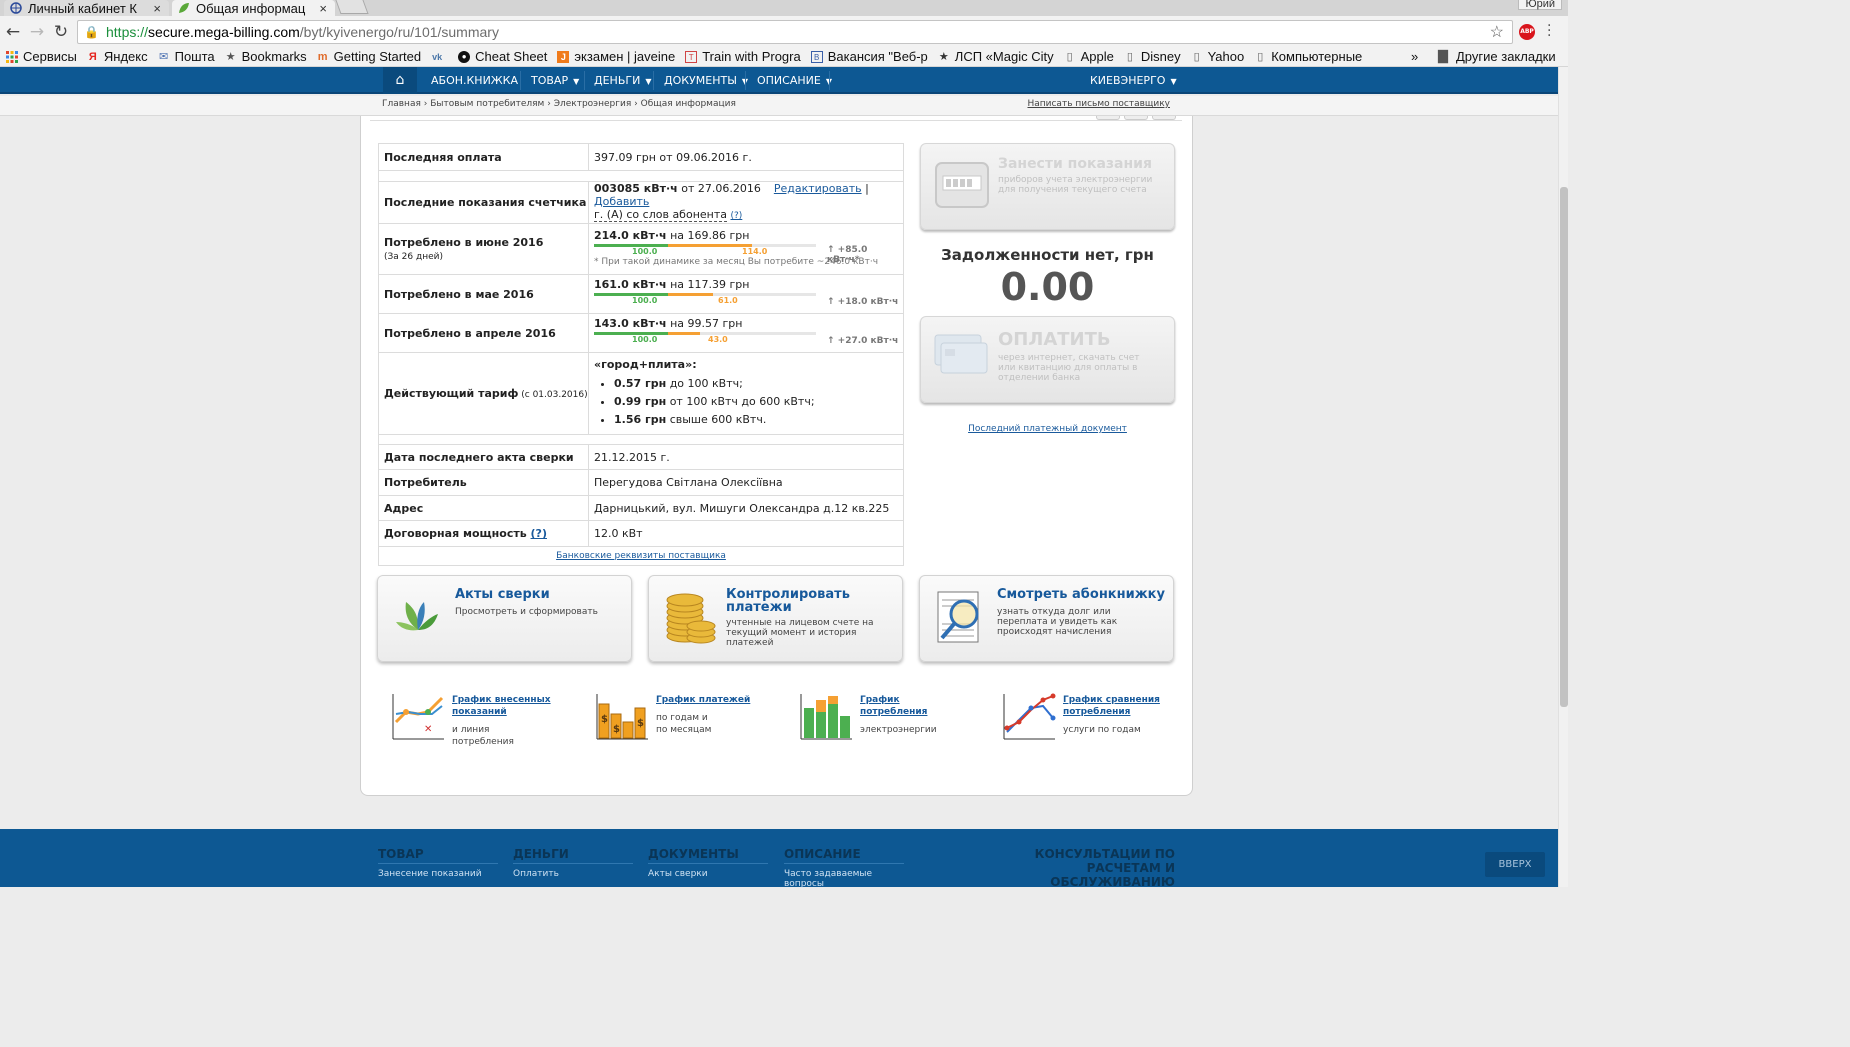 The image size is (1850, 1047). Describe the element at coordinates (502, 56) in the screenshot. I see `bookmark-cheat-sheet: ● Cheat Sheet` at that location.